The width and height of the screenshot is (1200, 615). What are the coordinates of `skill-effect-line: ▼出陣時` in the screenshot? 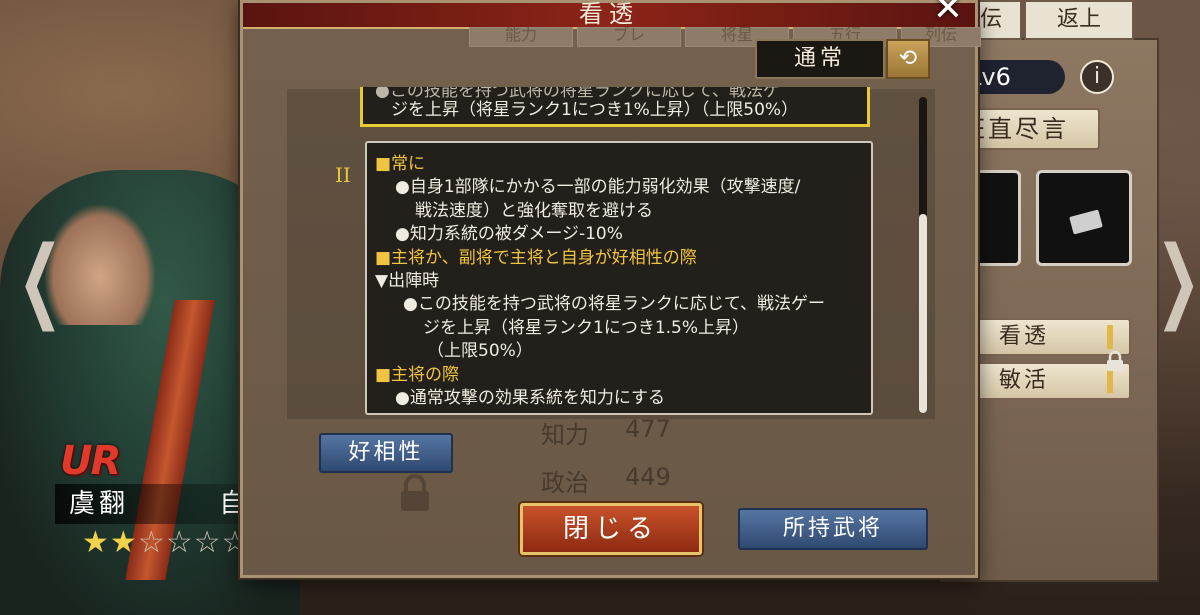 It's located at (407, 281).